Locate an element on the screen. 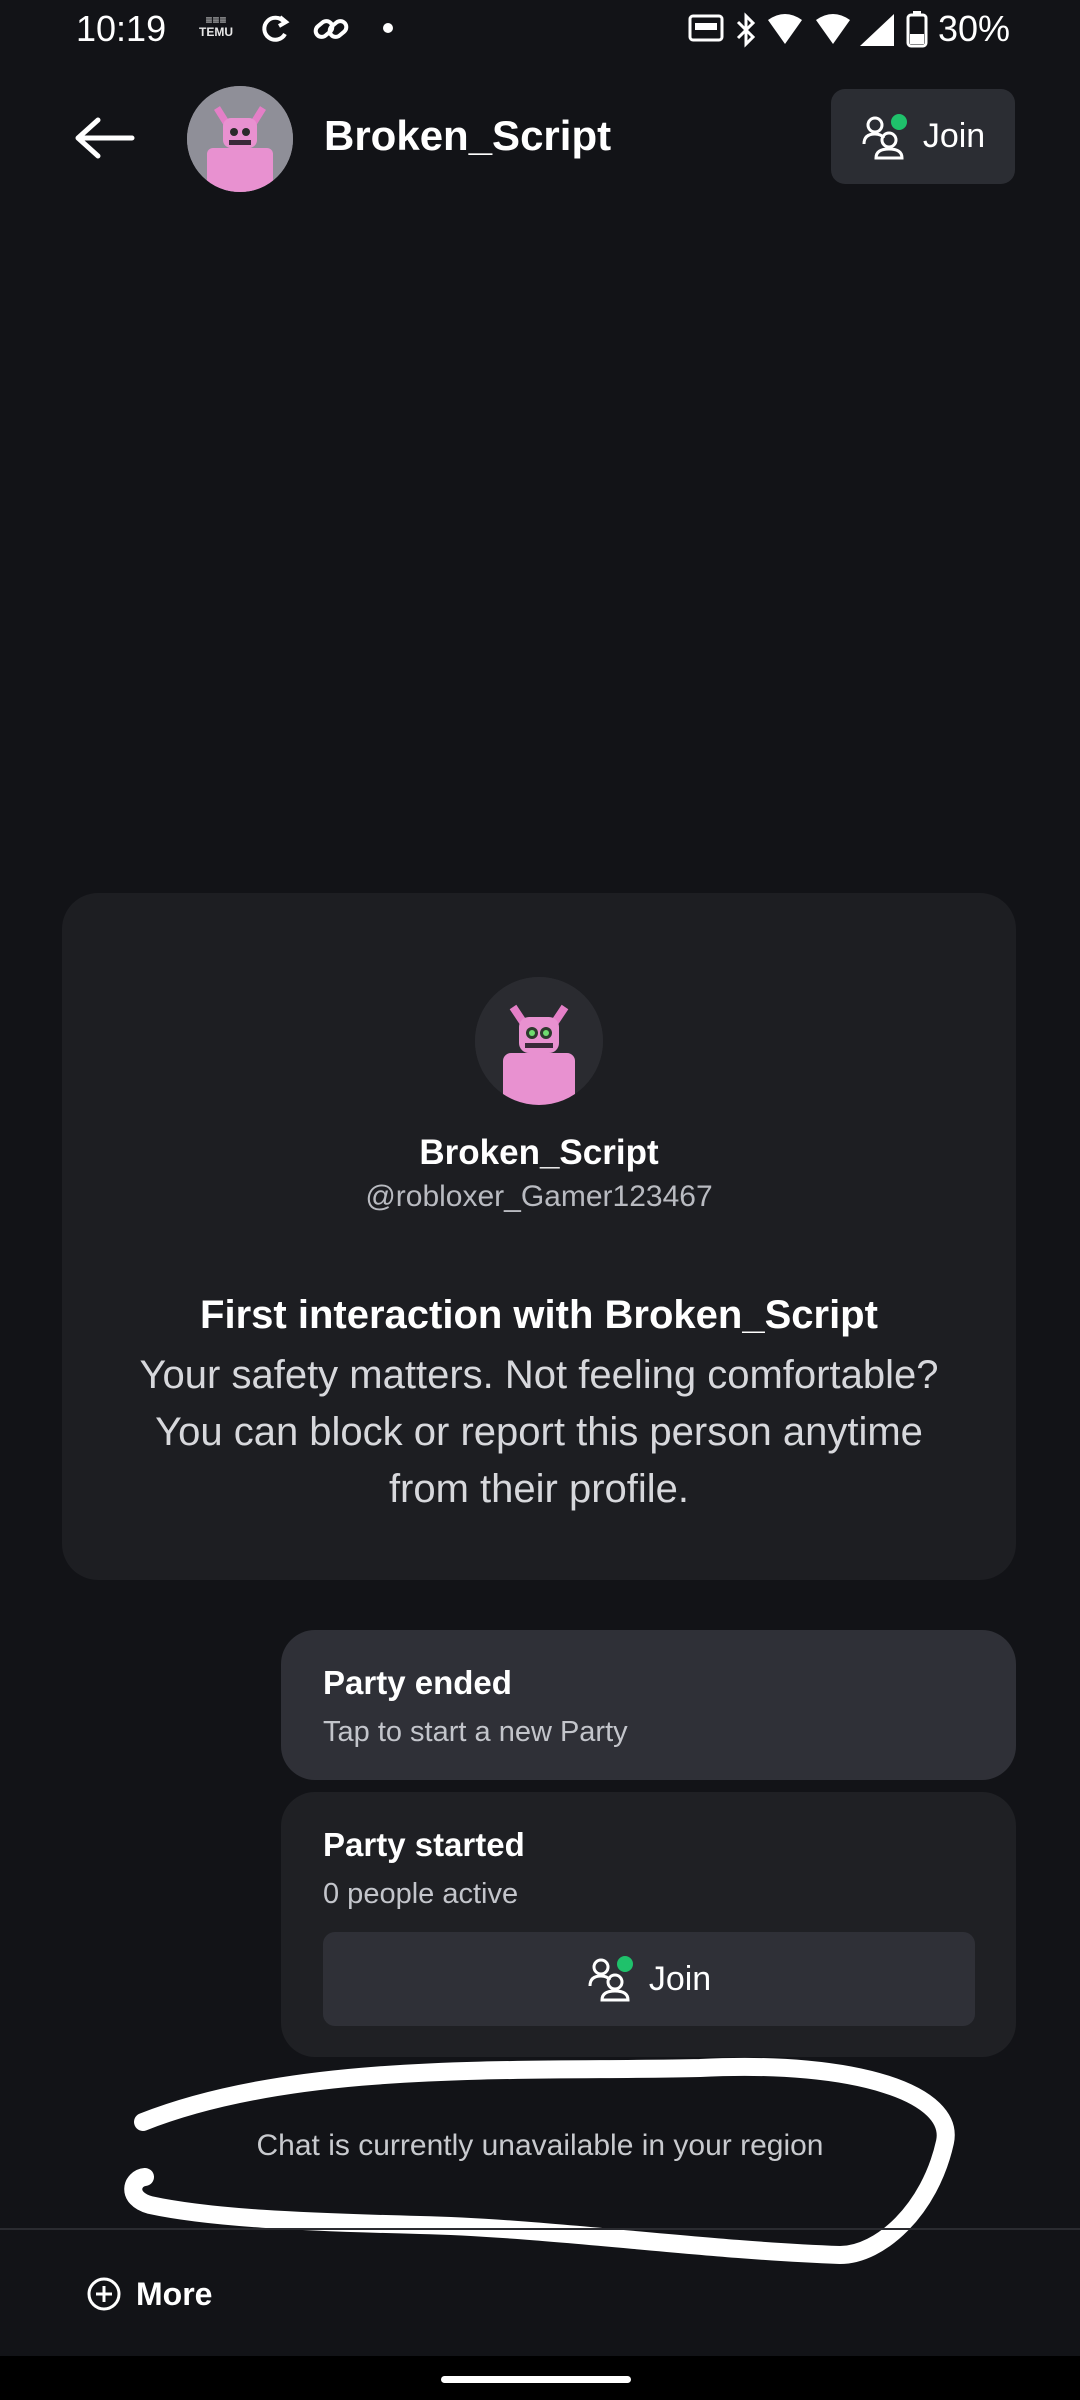 This screenshot has height=2400, width=1080. bluetooth-icon is located at coordinates (746, 30).